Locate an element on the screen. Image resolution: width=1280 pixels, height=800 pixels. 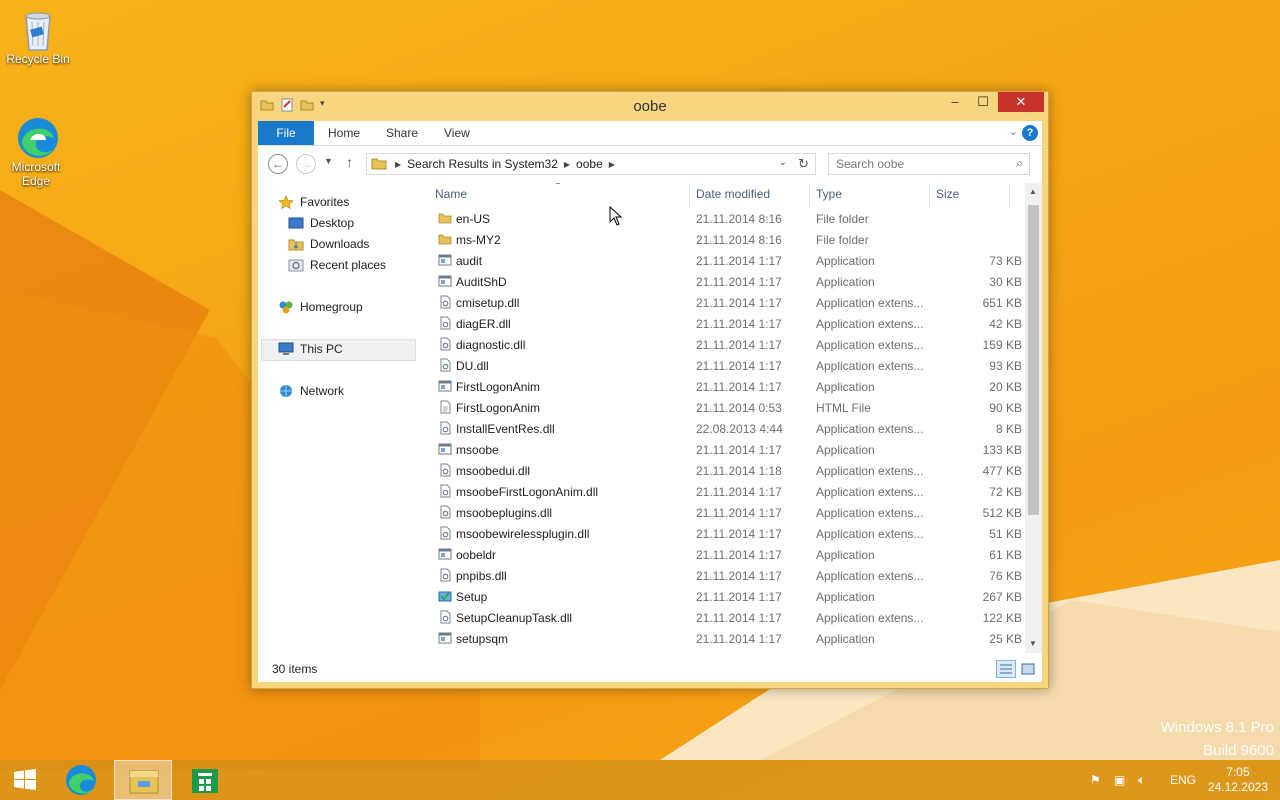
address-dropdown-icon: ⌄ is located at coordinates (783, 162).